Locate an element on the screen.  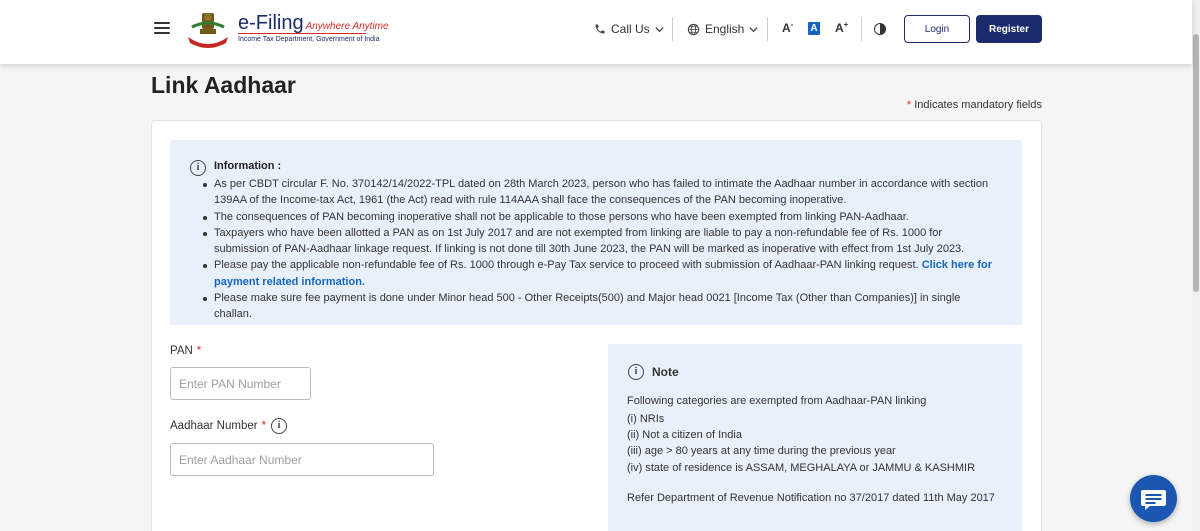
language-label: English is located at coordinates (725, 29).